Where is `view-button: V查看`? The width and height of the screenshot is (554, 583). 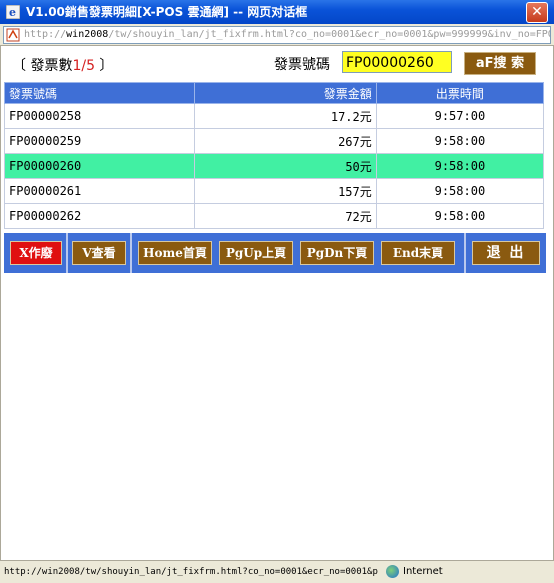
view-button: V查看 is located at coordinates (99, 253).